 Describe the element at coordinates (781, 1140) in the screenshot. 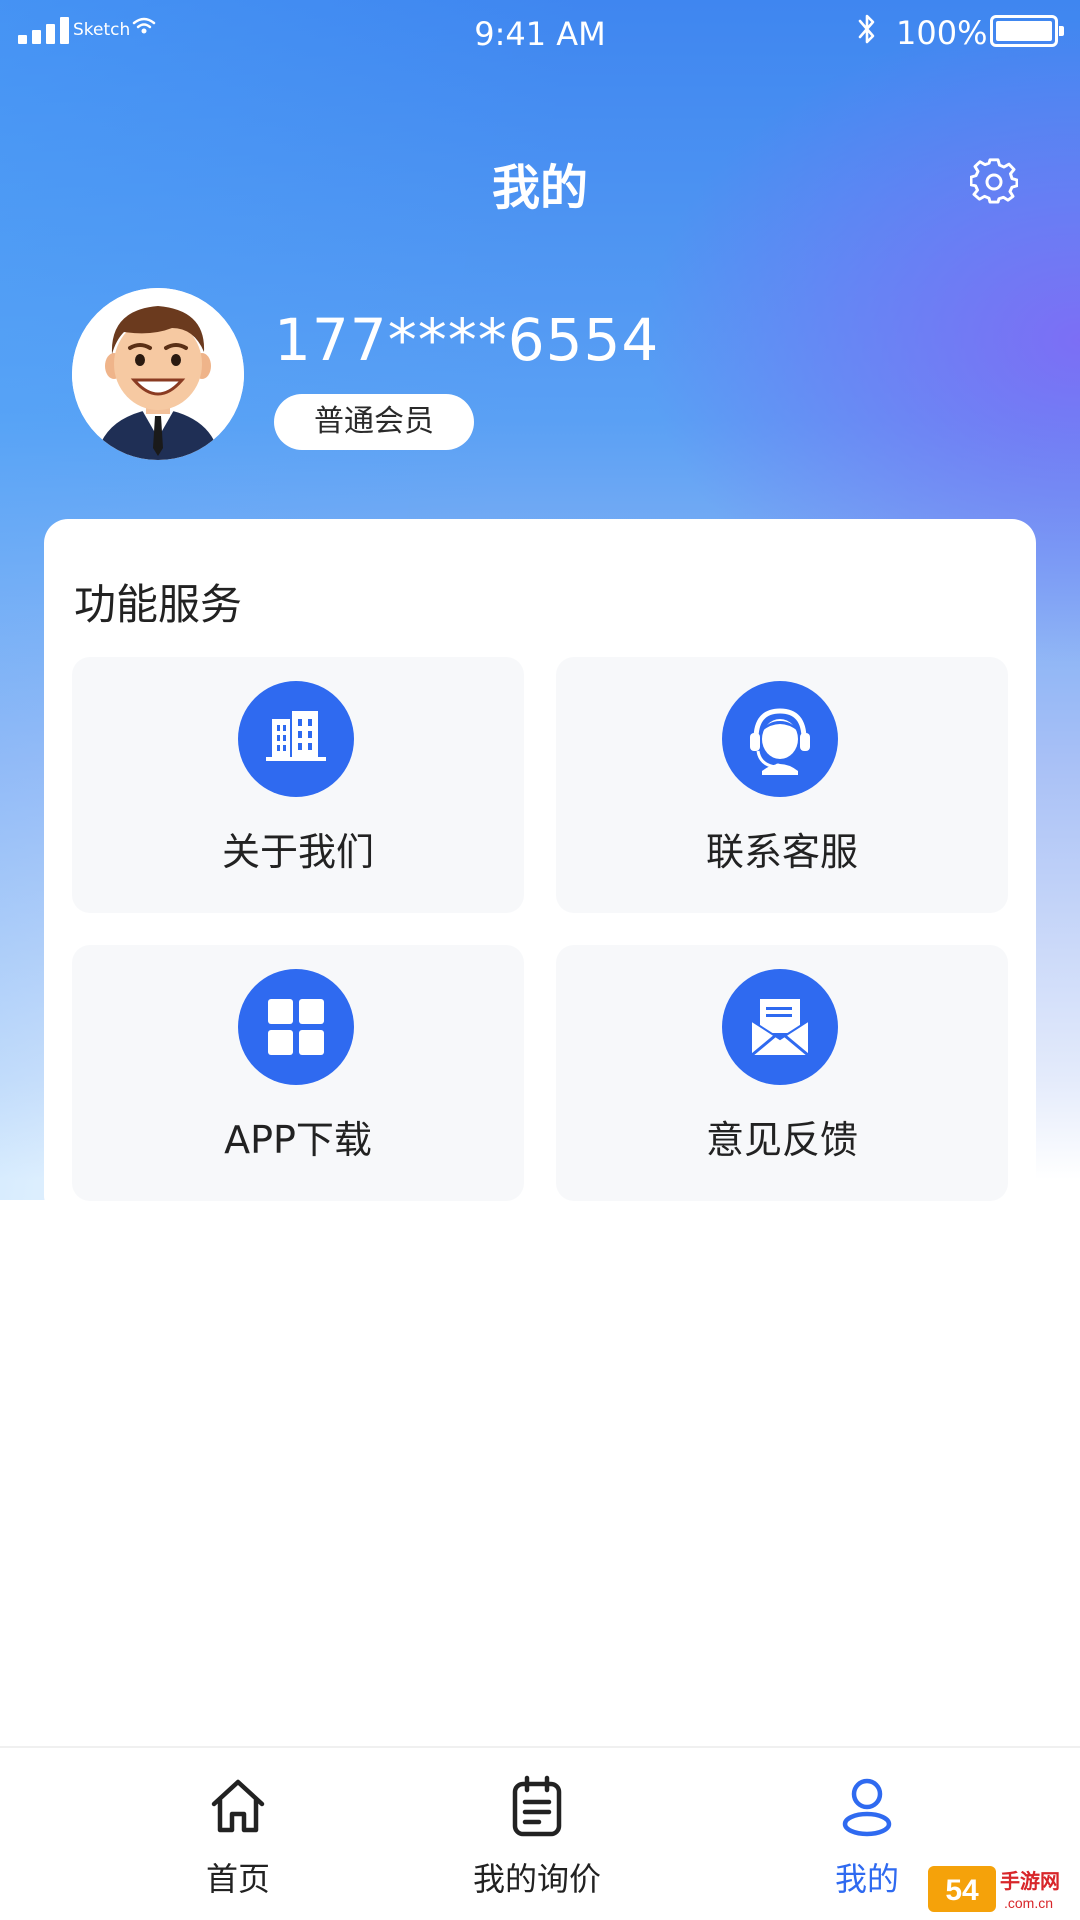

I see `service-label: 意见反馈` at that location.